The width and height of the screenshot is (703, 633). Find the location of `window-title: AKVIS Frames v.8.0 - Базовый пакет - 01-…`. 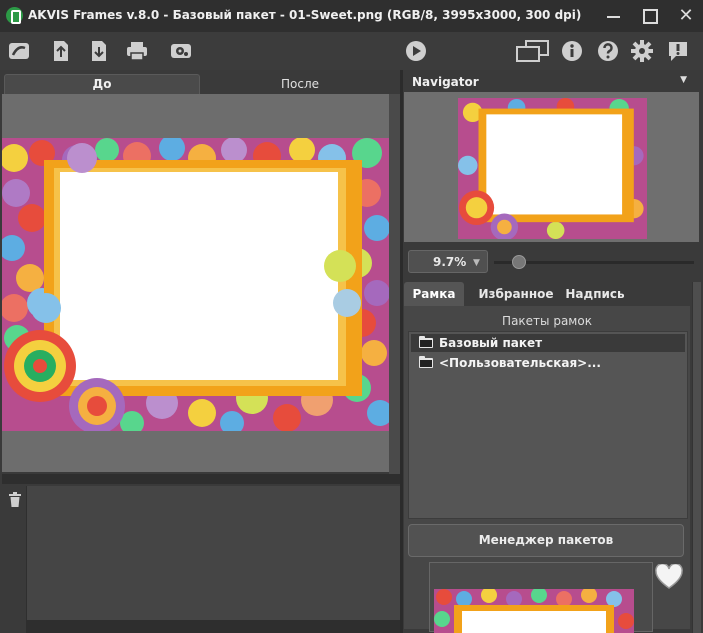

window-title: AKVIS Frames v.8.0 - Базовый пакет - 01-… is located at coordinates (305, 15).